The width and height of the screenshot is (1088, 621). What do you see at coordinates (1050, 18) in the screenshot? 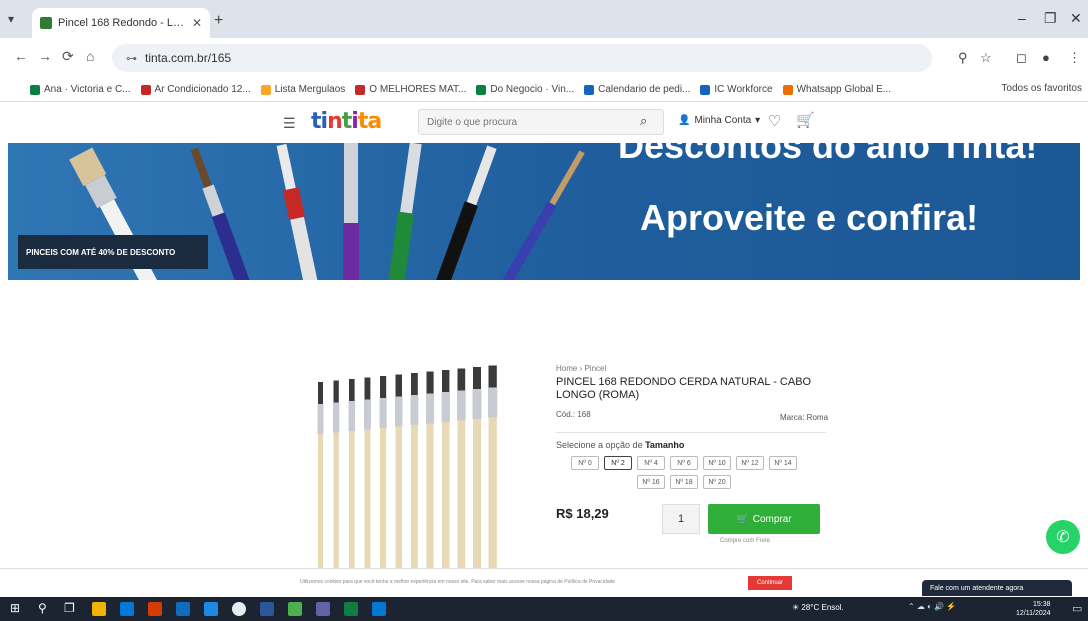
I see `maximize-icon: ❐` at bounding box center [1050, 18].